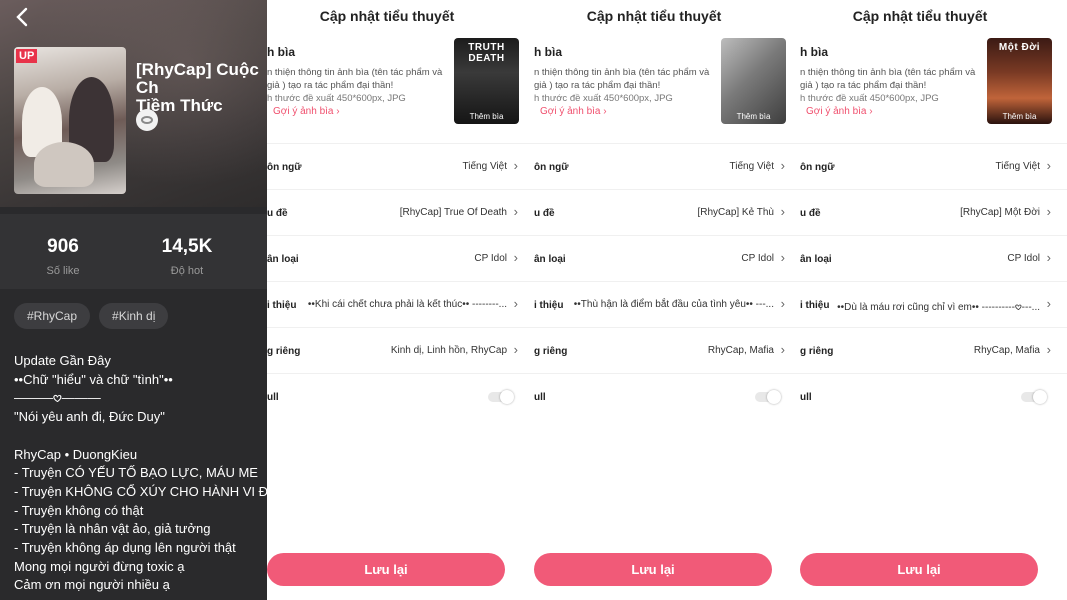  What do you see at coordinates (197, 87) in the screenshot?
I see `novel-title: [RhyCap] Cuộc Ch Tiềm Thức` at bounding box center [197, 87].